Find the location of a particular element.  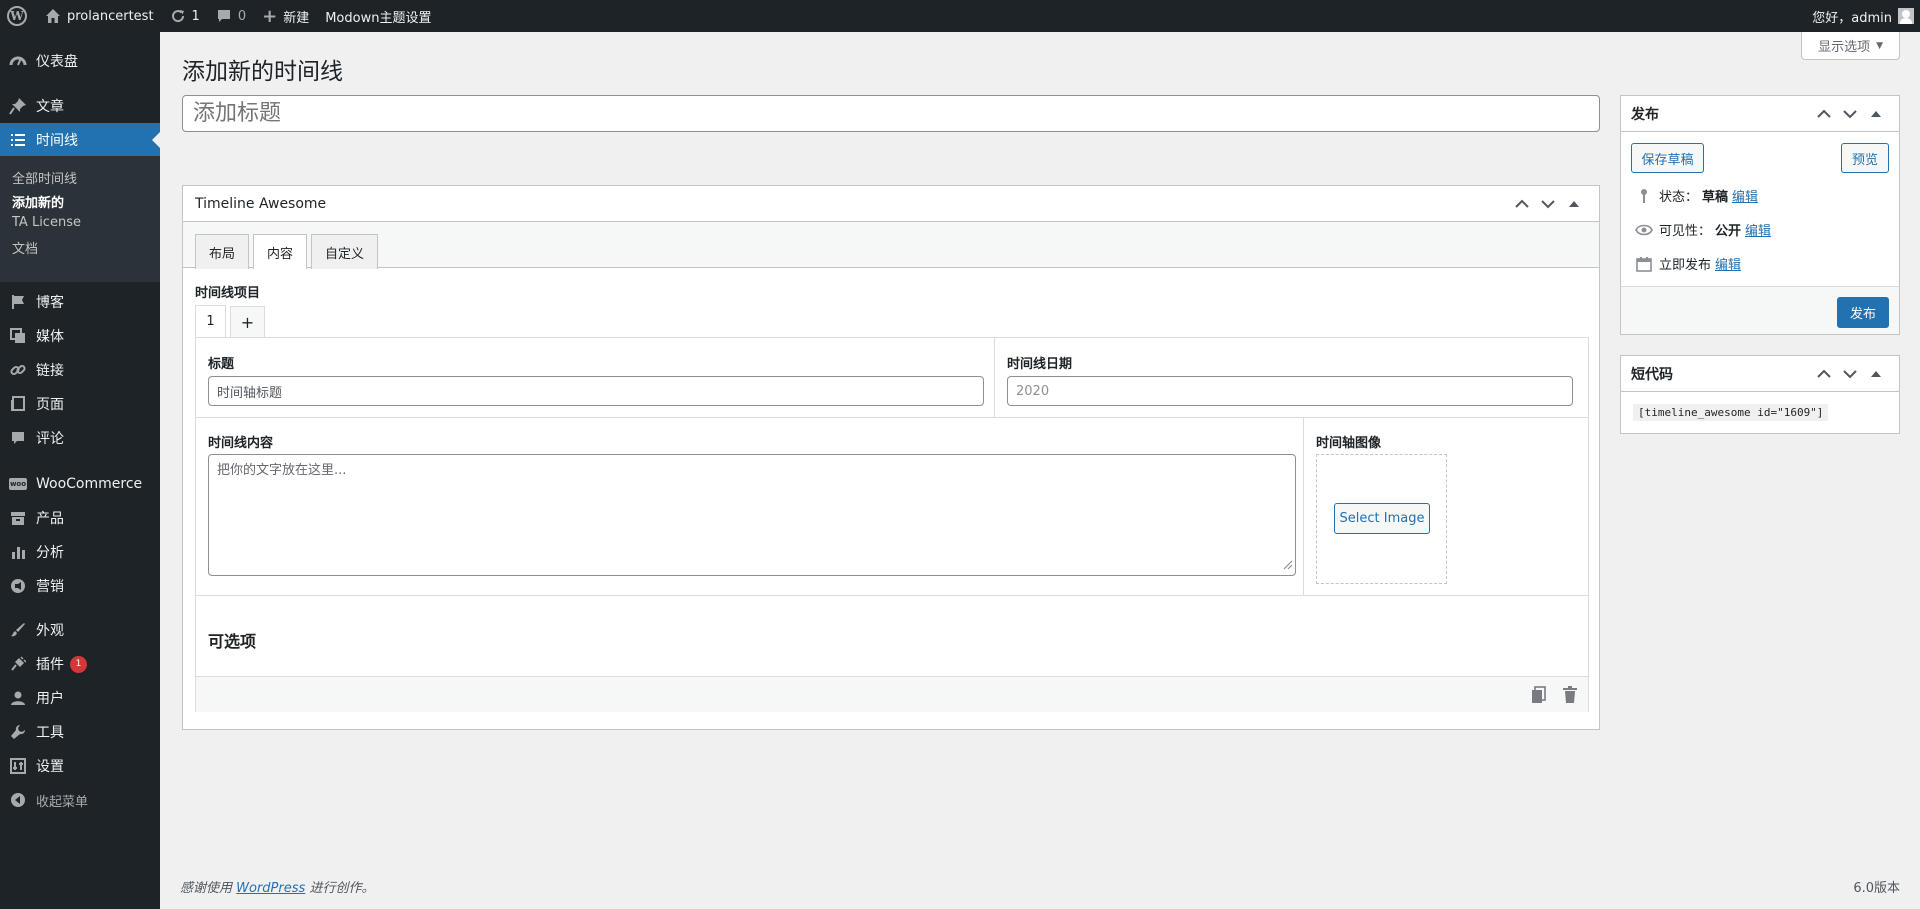

publish-button: 发布 is located at coordinates (1863, 312).